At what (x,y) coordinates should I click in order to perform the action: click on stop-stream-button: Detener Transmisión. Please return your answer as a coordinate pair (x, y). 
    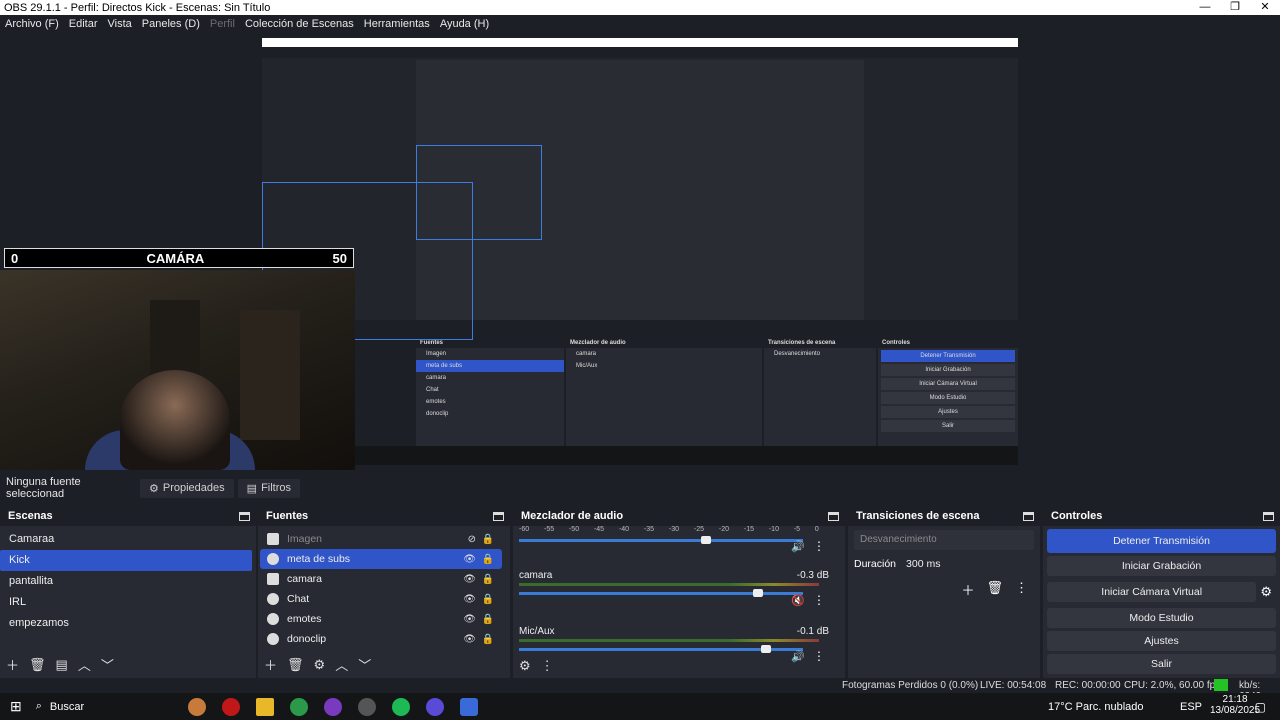
    Looking at the image, I should click on (1161, 541).